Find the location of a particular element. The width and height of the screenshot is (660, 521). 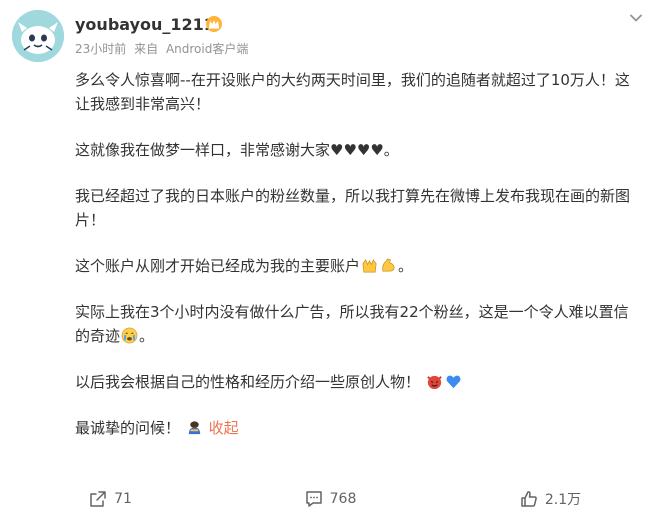

source-prefix: 来自 is located at coordinates (146, 49).